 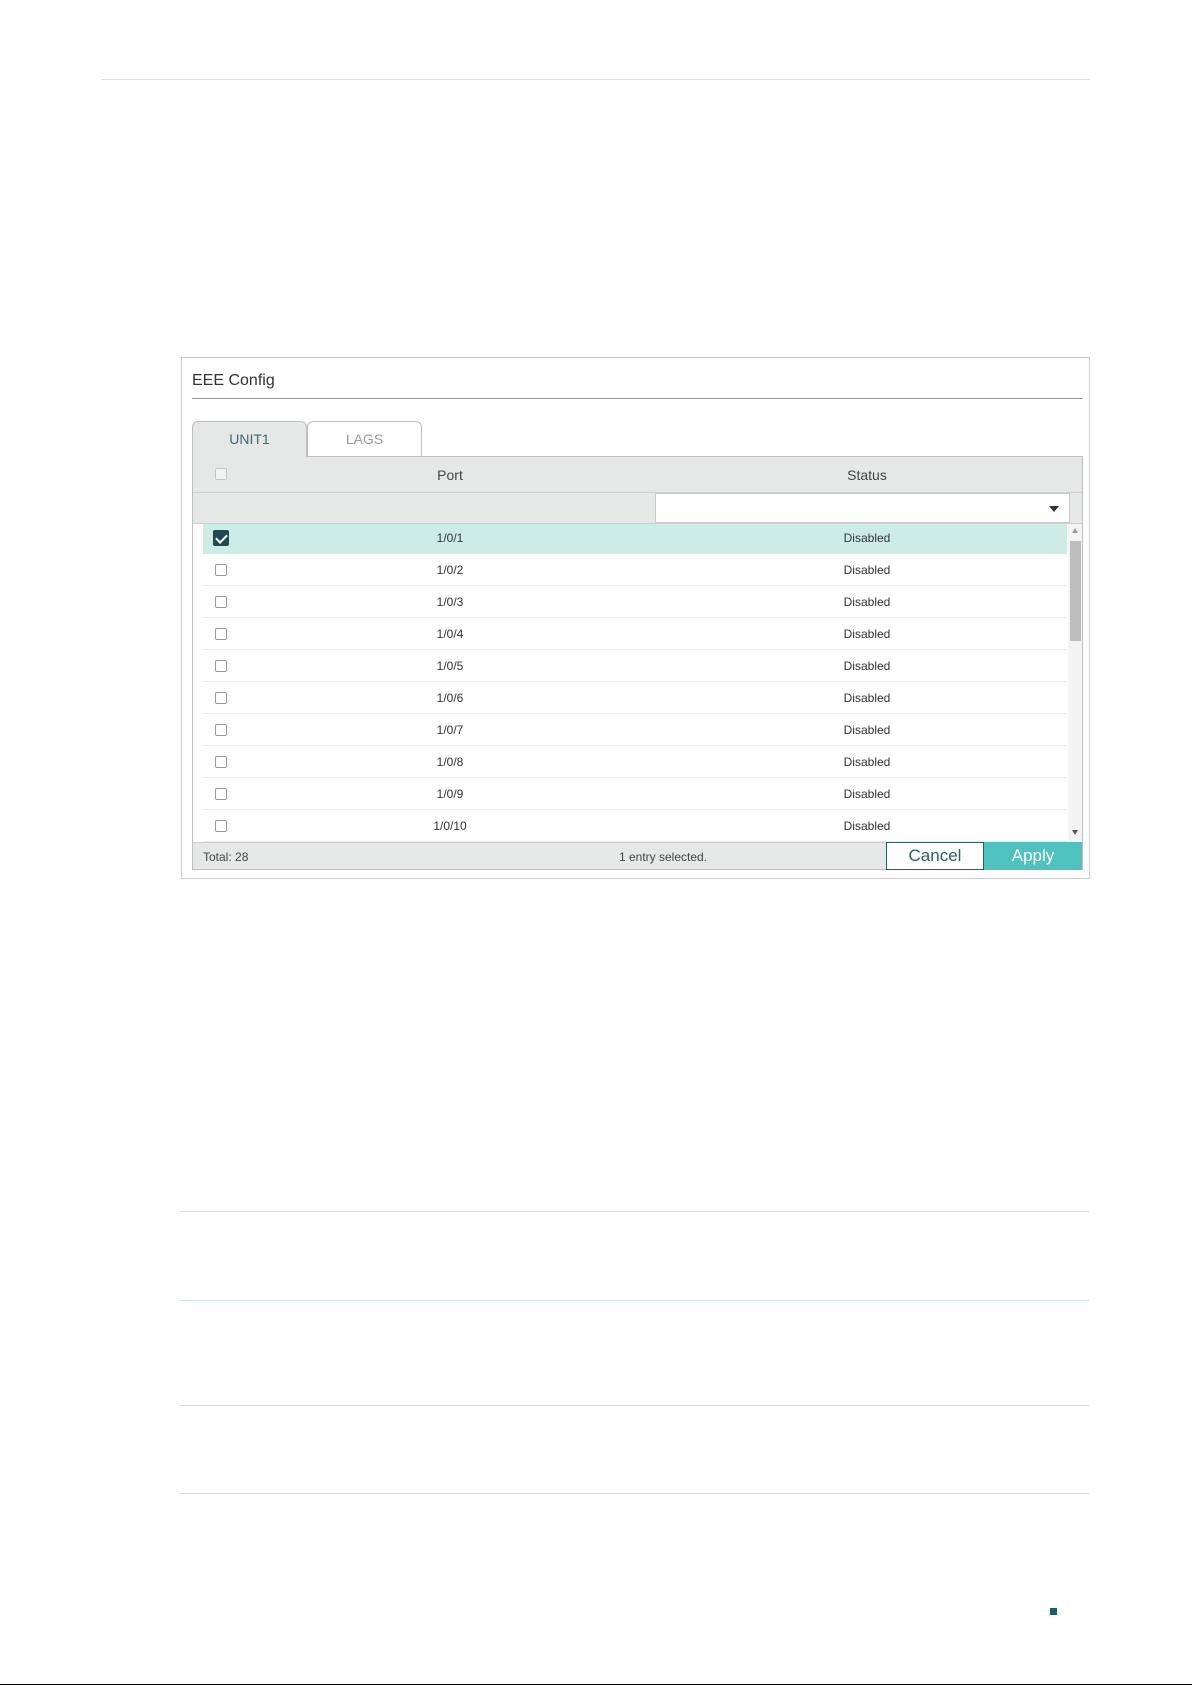 I want to click on arrow-up-icon, so click(x=1075, y=530).